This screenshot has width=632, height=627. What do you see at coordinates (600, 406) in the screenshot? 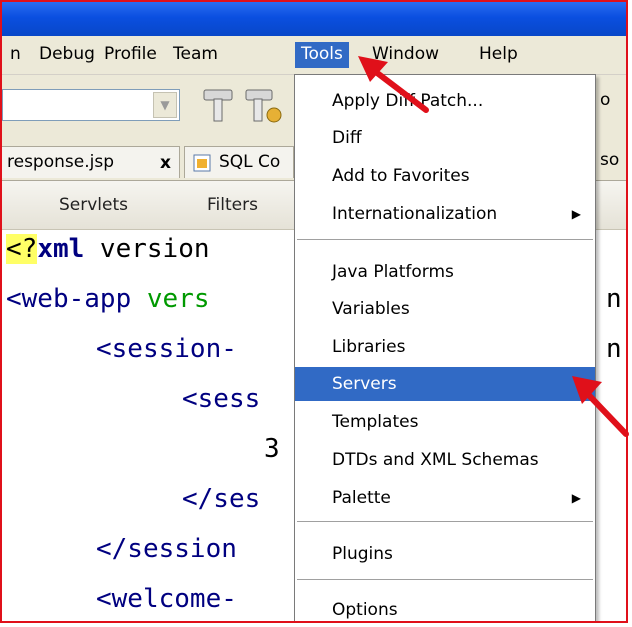
I see `annotation-arrow-servers` at bounding box center [600, 406].